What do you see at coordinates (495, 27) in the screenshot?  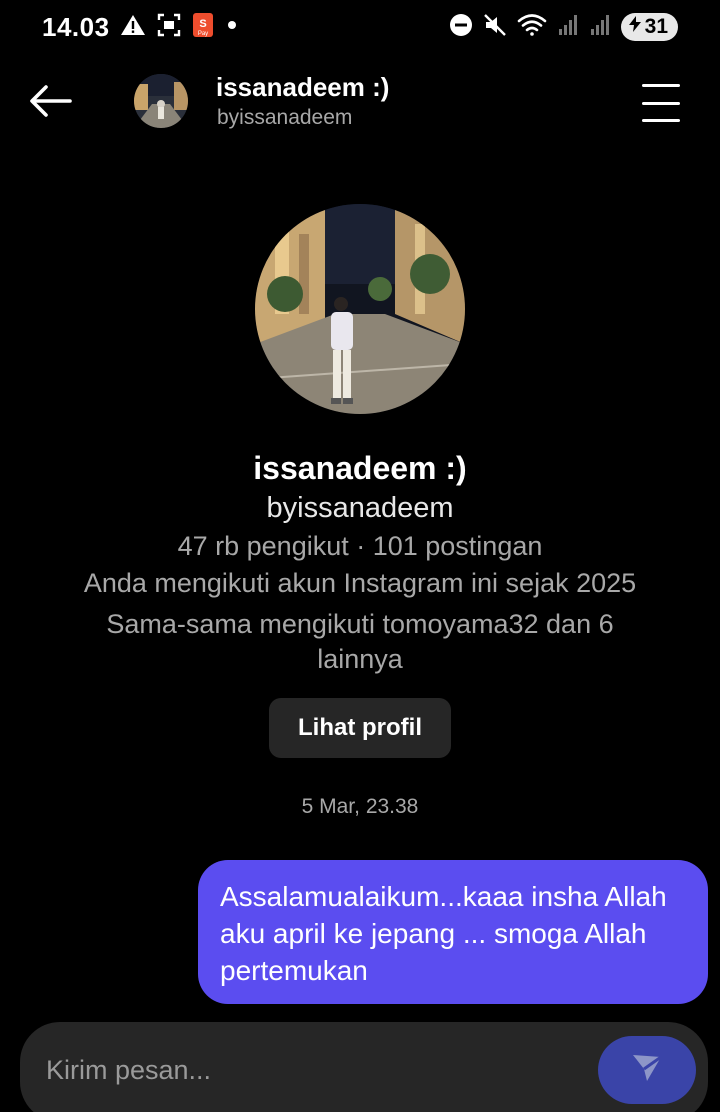 I see `mute-icon` at bounding box center [495, 27].